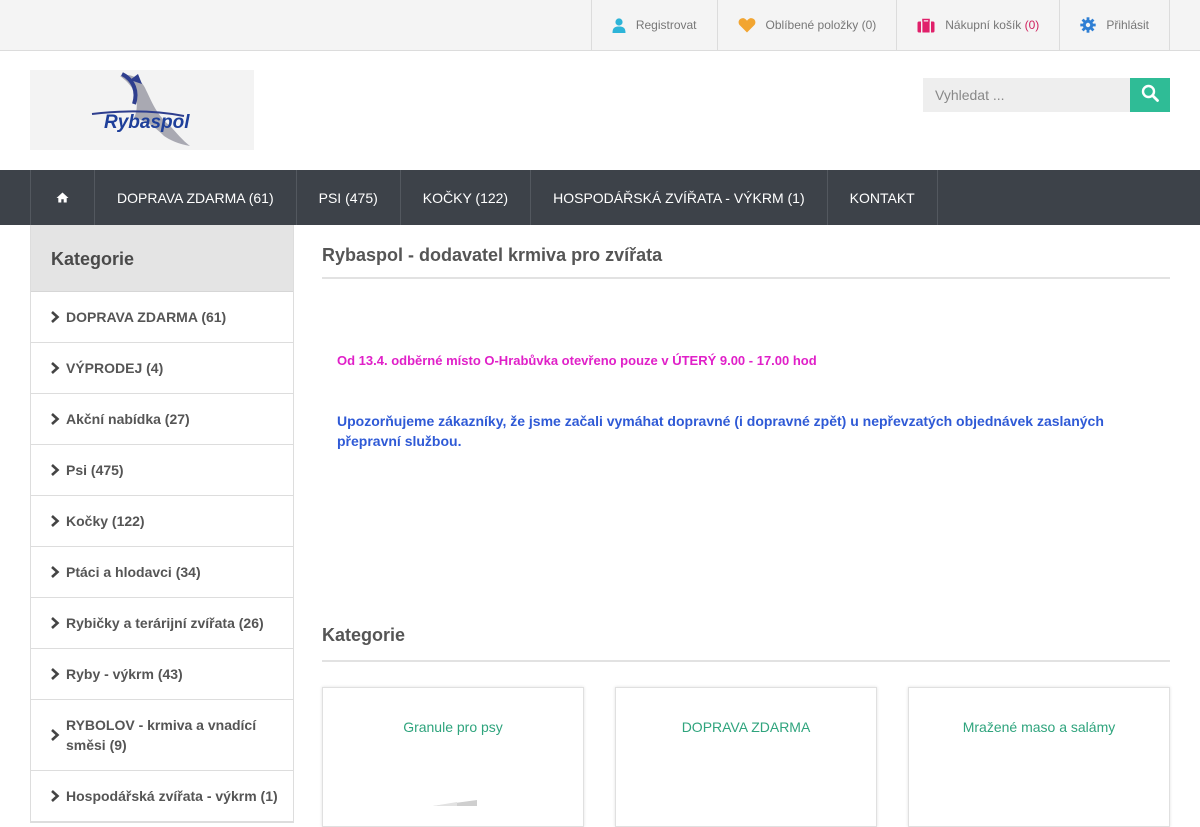 Image resolution: width=1200 pixels, height=827 pixels. What do you see at coordinates (619, 25) in the screenshot?
I see `user-icon` at bounding box center [619, 25].